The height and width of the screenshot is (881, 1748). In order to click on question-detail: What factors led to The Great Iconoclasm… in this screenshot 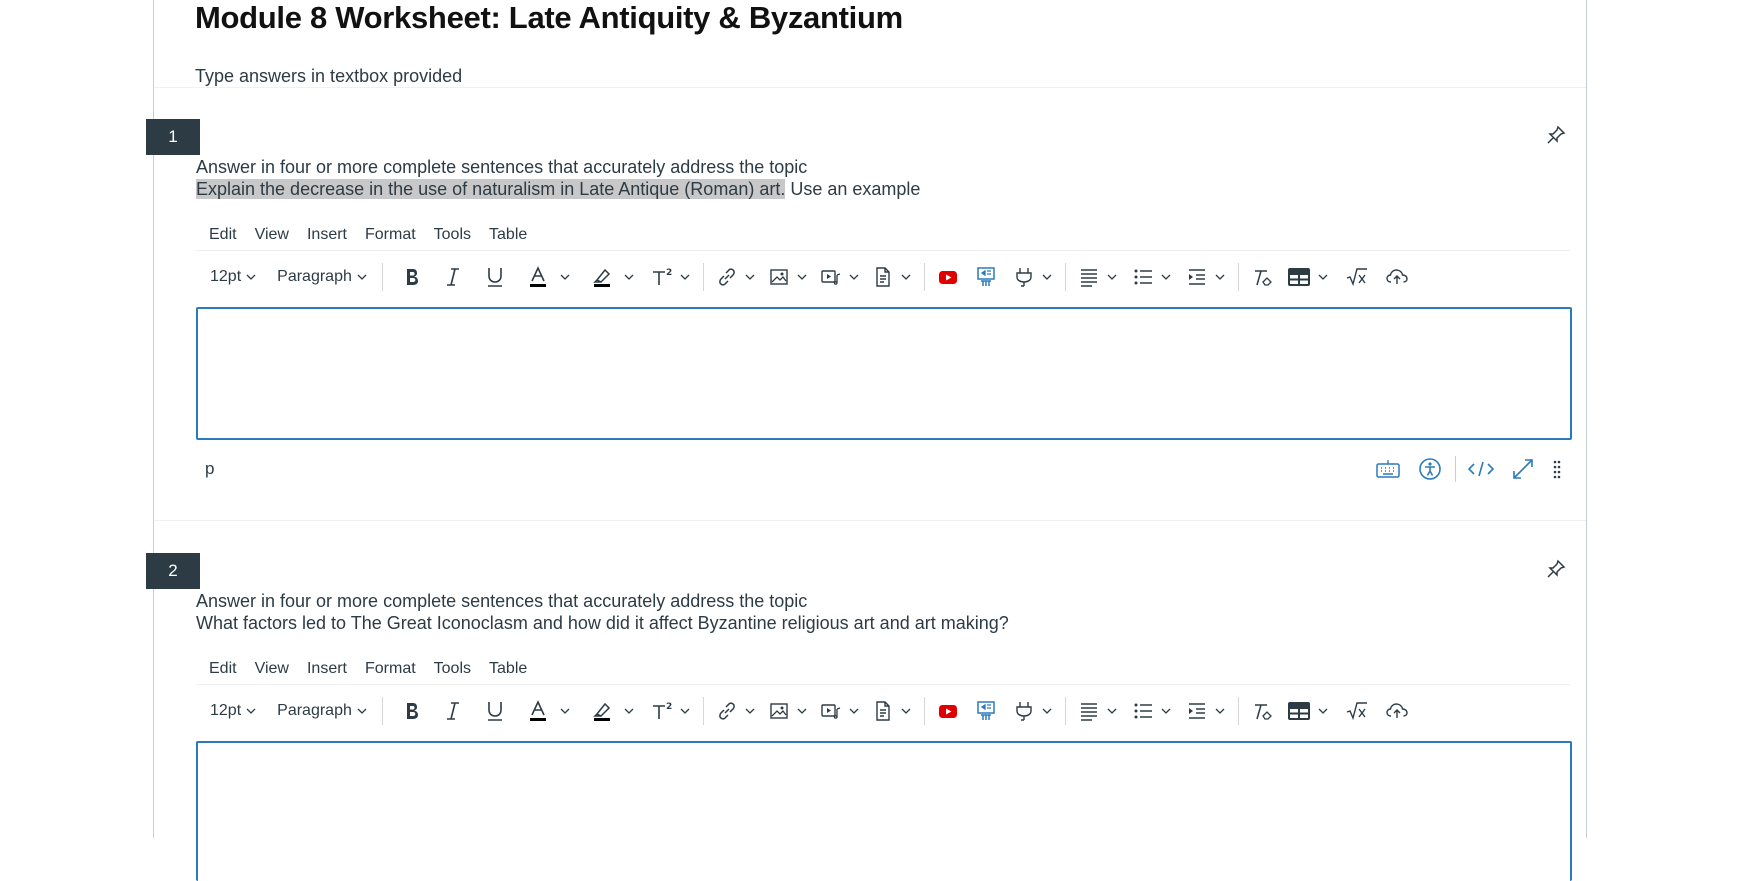, I will do `click(602, 623)`.